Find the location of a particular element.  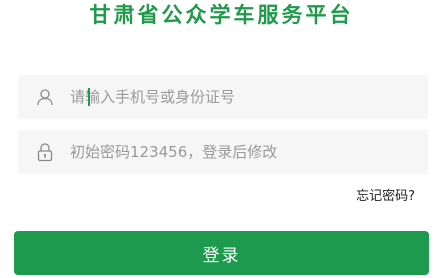

login-button: 登录 is located at coordinates (221, 253).